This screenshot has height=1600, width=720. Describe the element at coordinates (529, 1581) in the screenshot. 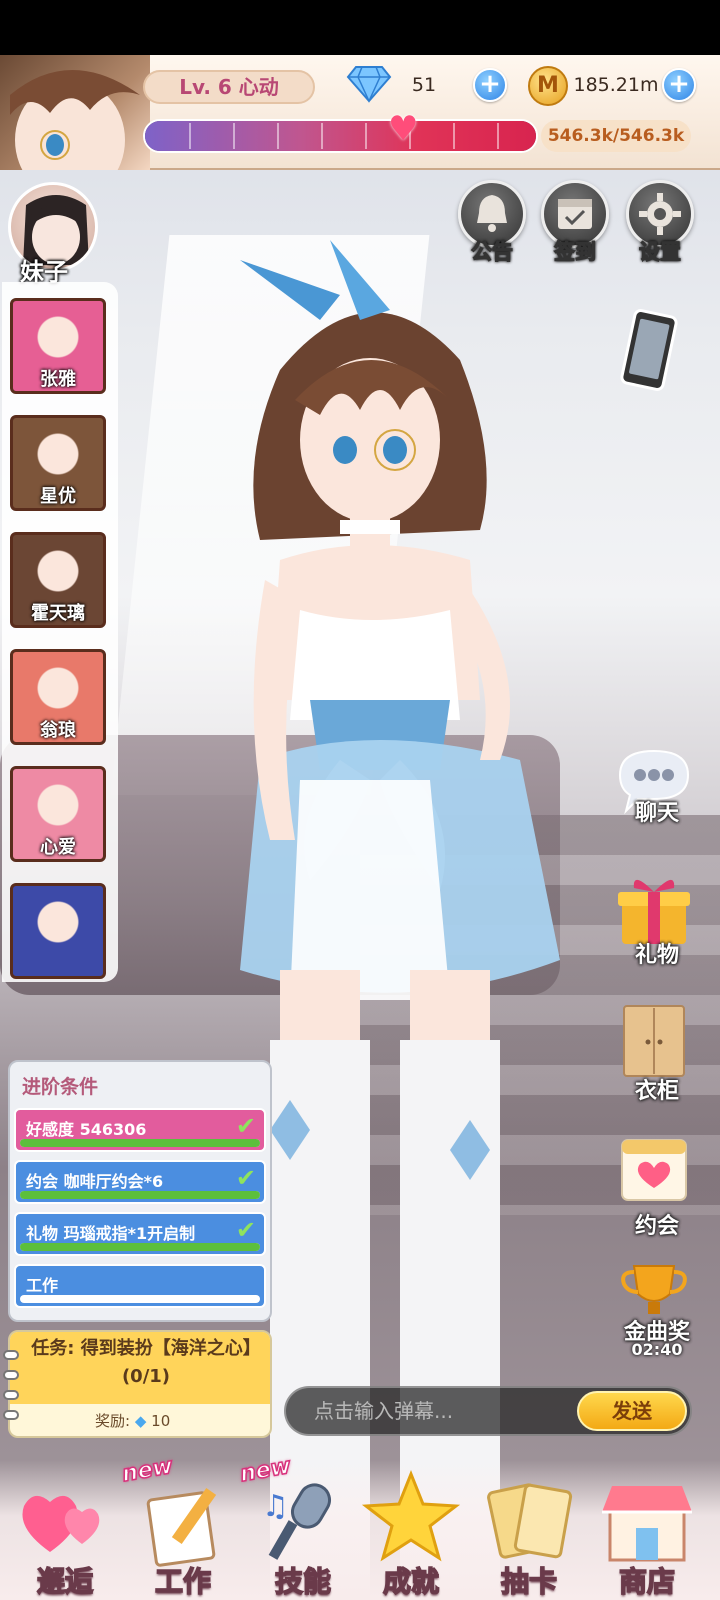

I see `nav-gacha-label: 抽卡` at that location.